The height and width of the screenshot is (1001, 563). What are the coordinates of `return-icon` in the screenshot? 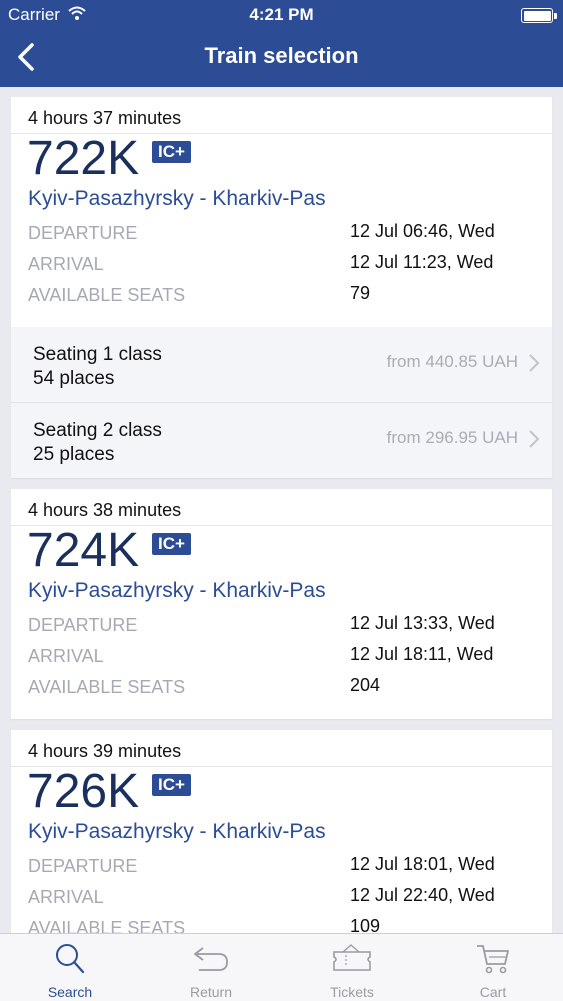 It's located at (211, 959).